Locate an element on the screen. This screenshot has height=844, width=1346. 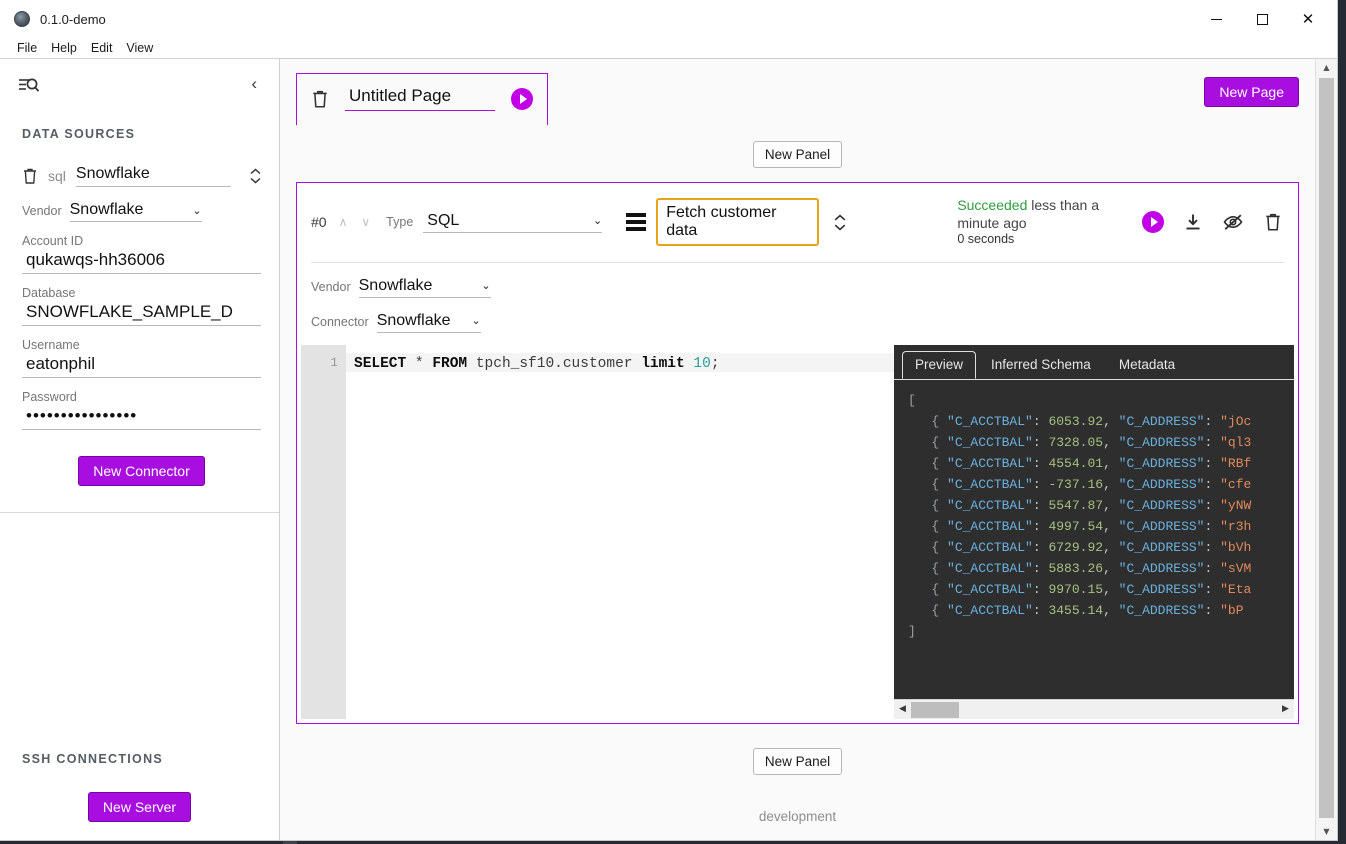
main-vertical-scrollbar: ▲ ▼ is located at coordinates (1326, 449).